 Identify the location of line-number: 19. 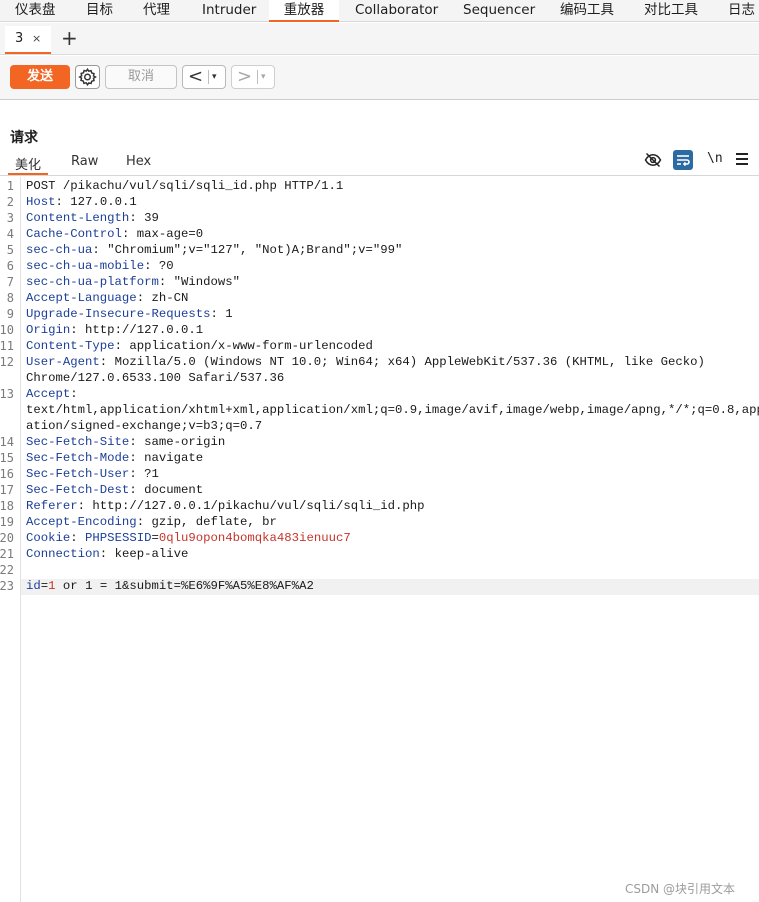
(7, 522).